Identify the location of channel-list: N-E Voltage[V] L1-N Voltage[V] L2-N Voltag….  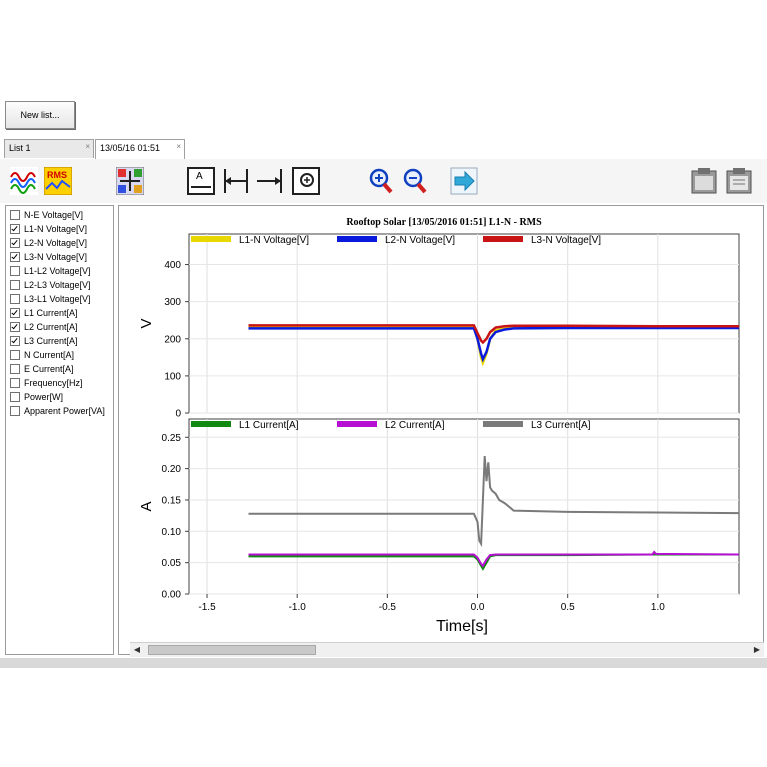
(59, 430).